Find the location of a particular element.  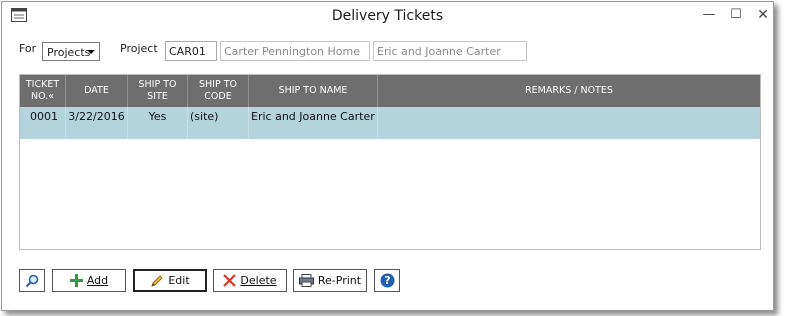

cell-ship-to-name: Eric and Joanne Carter is located at coordinates (313, 123).